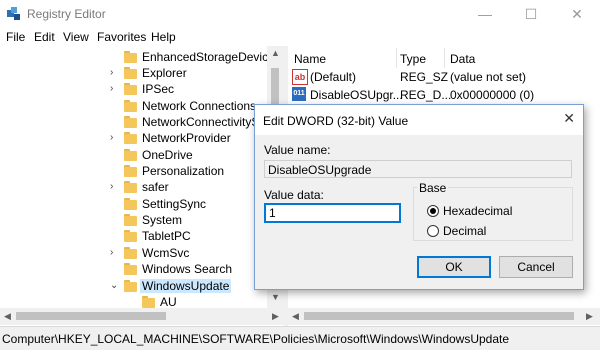  Describe the element at coordinates (66, 14) in the screenshot. I see `window-title: Registry Editor` at that location.